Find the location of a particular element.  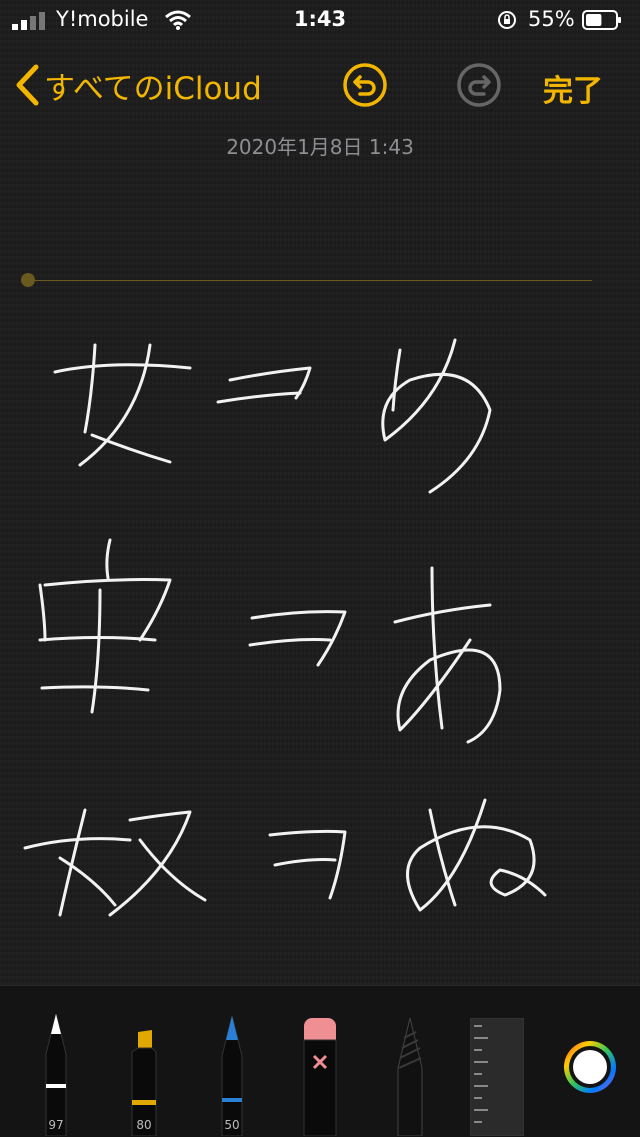

back-label: すべてのiCloud is located at coordinates (153, 88).